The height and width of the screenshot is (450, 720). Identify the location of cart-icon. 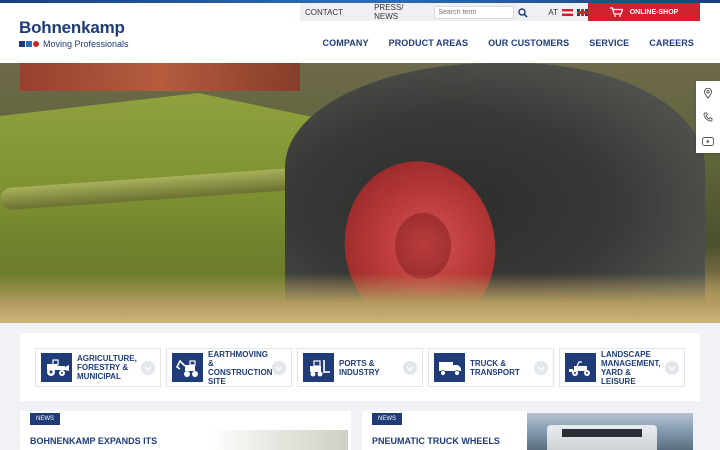
(616, 12).